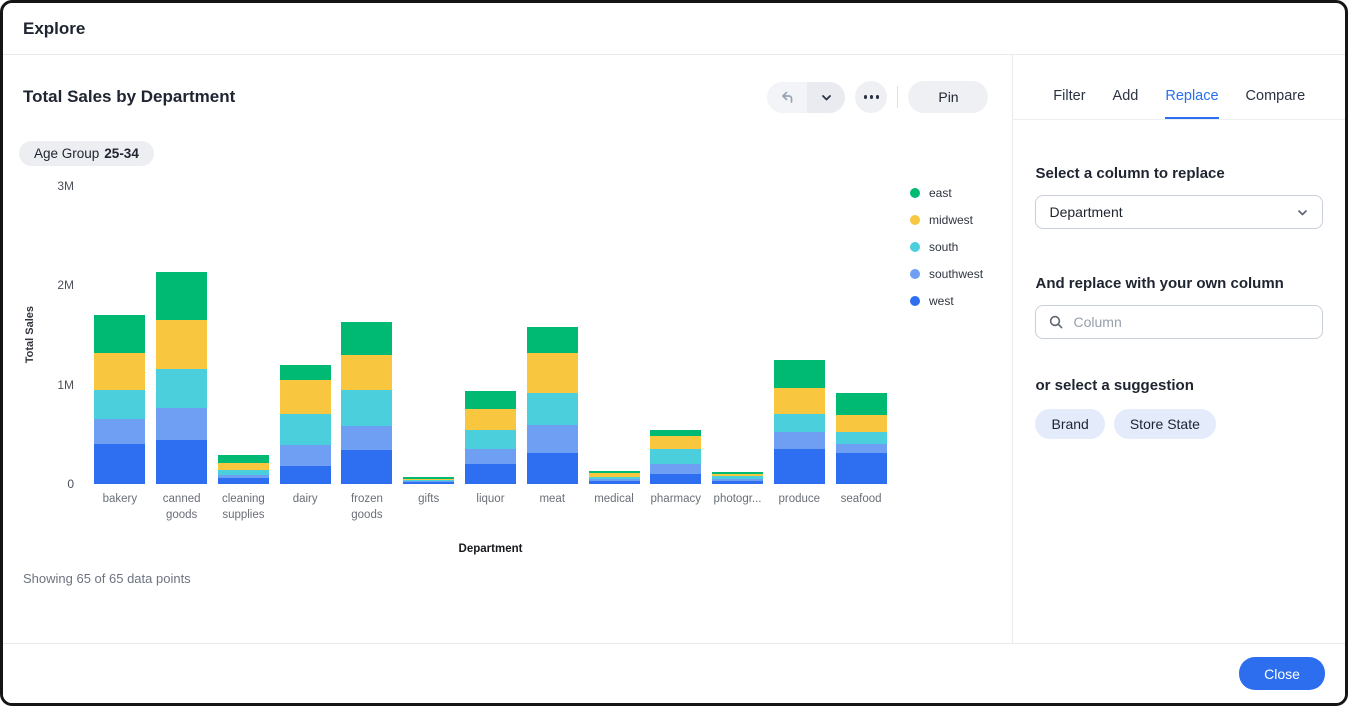 This screenshot has width=1348, height=706. Describe the element at coordinates (54, 28) in the screenshot. I see `dialog-title: Explore` at that location.